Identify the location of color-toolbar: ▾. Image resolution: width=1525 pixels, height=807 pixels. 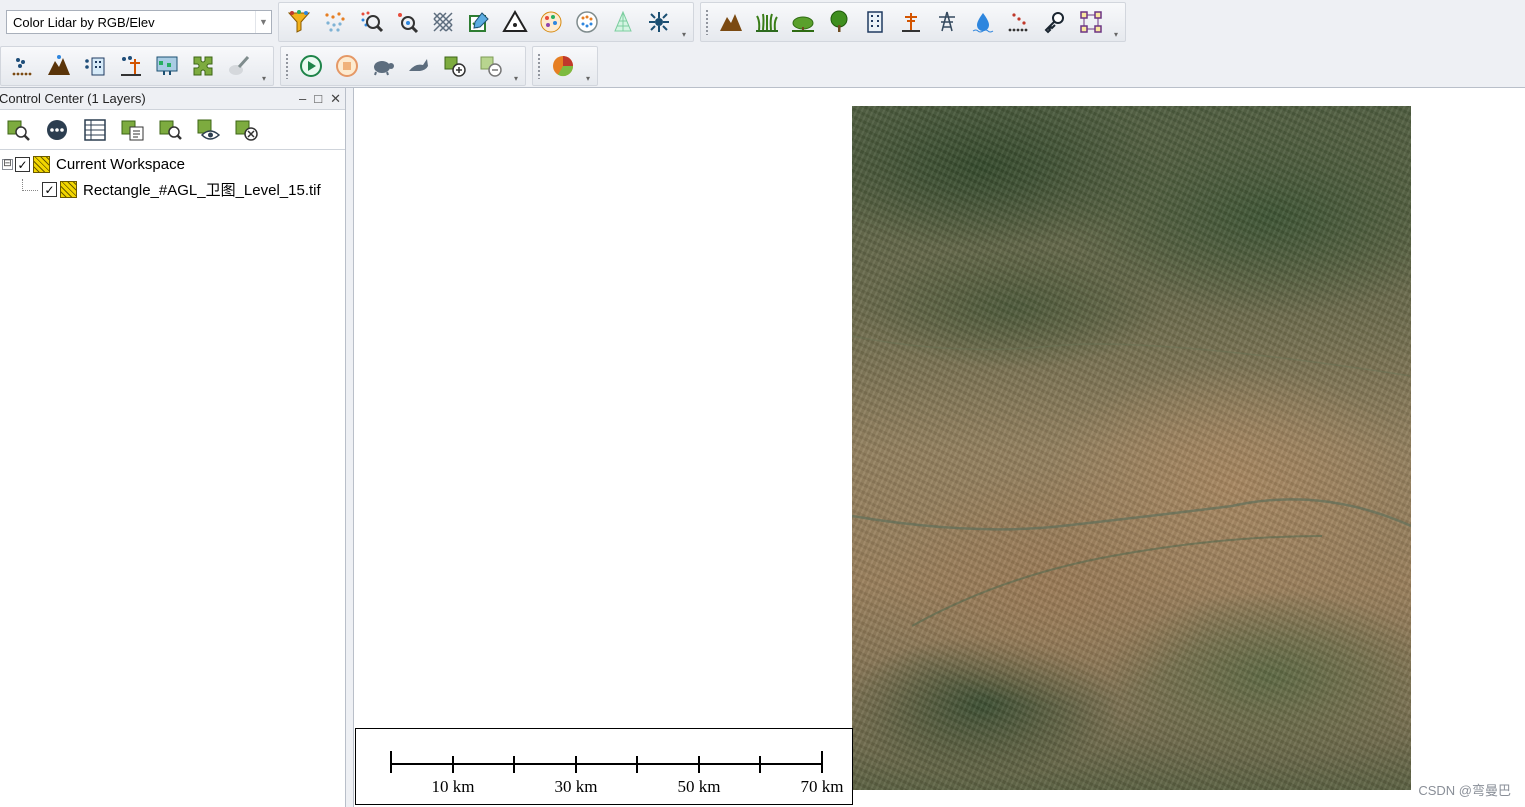
(565, 66).